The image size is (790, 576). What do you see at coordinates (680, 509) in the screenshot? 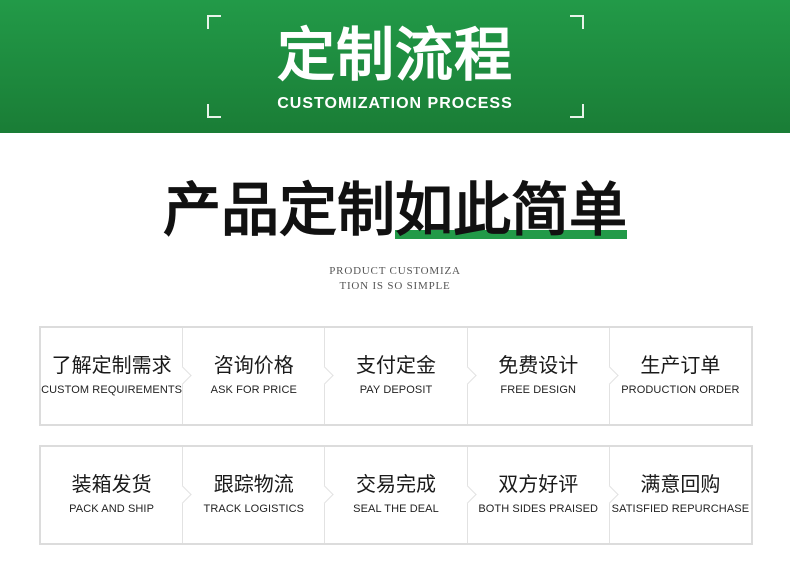
I see `step-title-en: SATISFIED REPURCHASE` at bounding box center [680, 509].